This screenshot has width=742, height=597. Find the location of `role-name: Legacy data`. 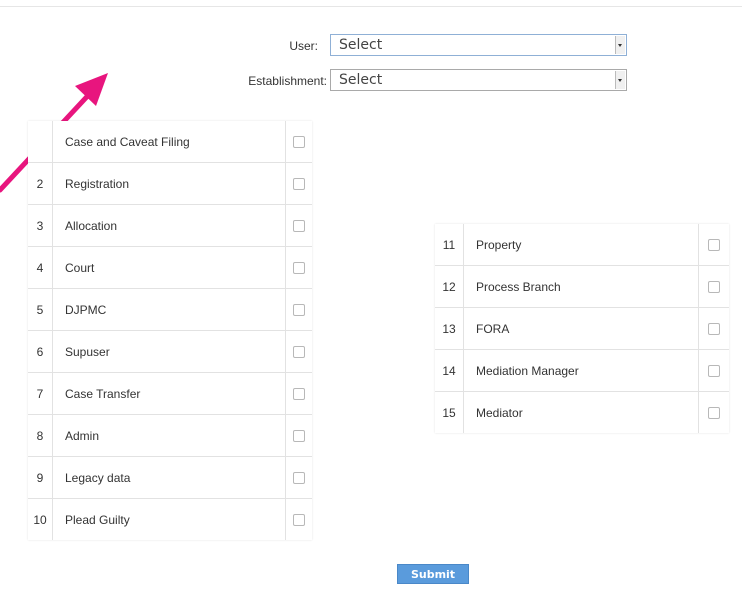

role-name: Legacy data is located at coordinates (169, 477).